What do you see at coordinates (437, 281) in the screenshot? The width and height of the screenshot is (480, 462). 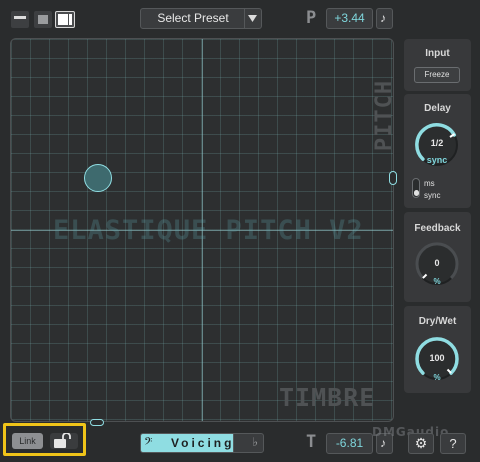 I see `feedback-unit: %` at bounding box center [437, 281].